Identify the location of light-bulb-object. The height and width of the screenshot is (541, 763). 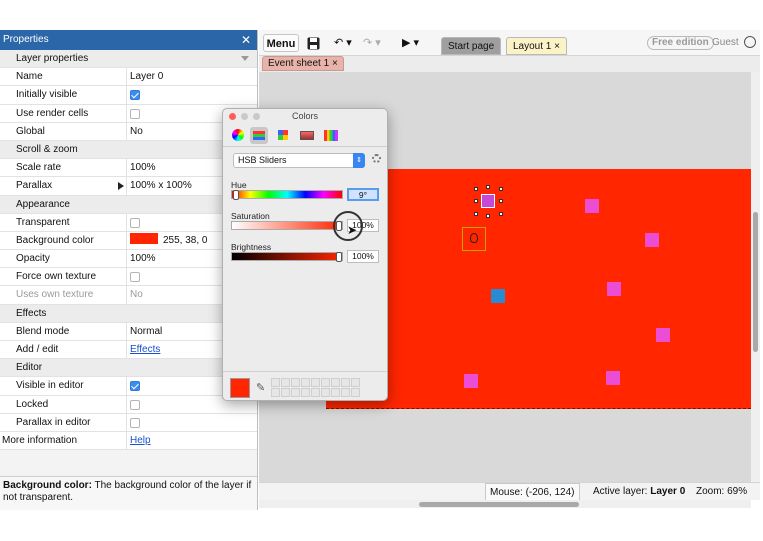
(474, 239).